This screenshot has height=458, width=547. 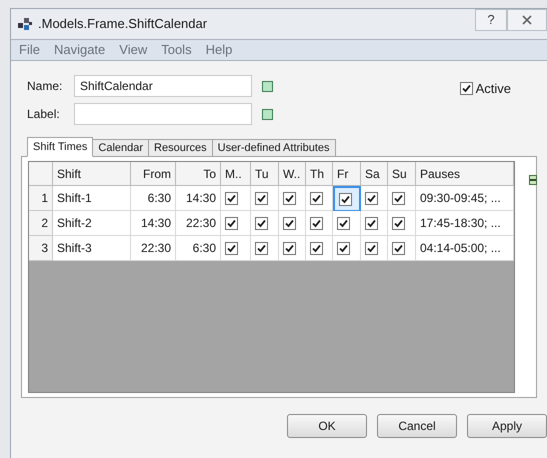 What do you see at coordinates (45, 86) in the screenshot?
I see `field-label: Name:` at bounding box center [45, 86].